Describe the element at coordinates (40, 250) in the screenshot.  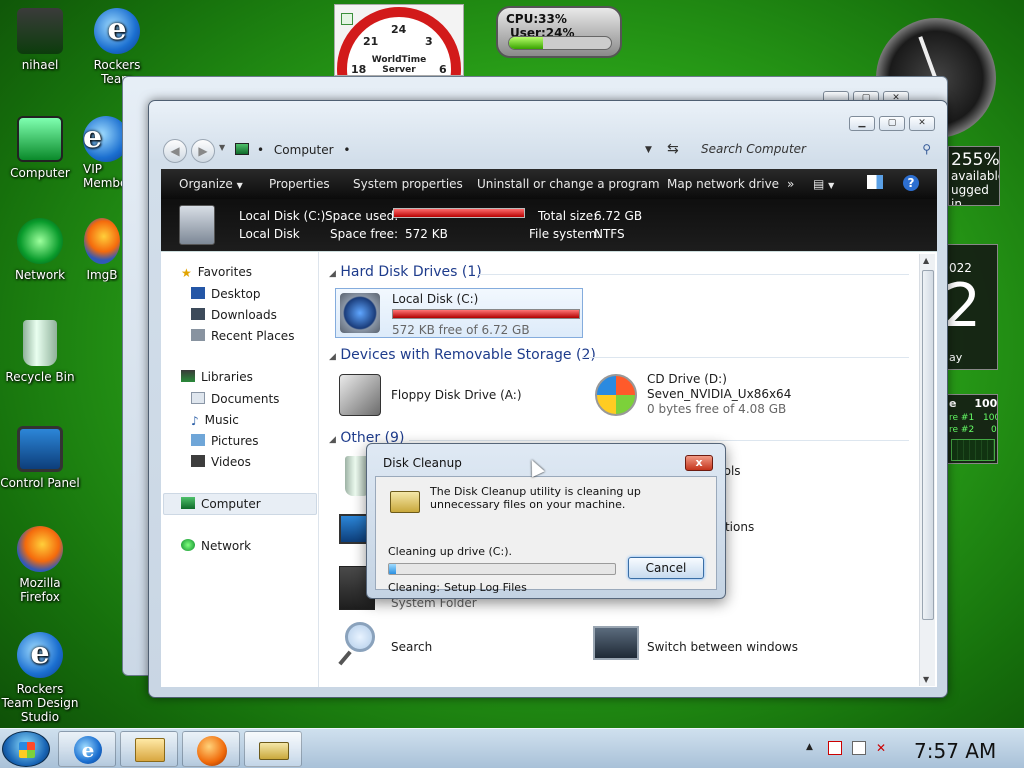
I see `desktop-icon-network: Network` at that location.